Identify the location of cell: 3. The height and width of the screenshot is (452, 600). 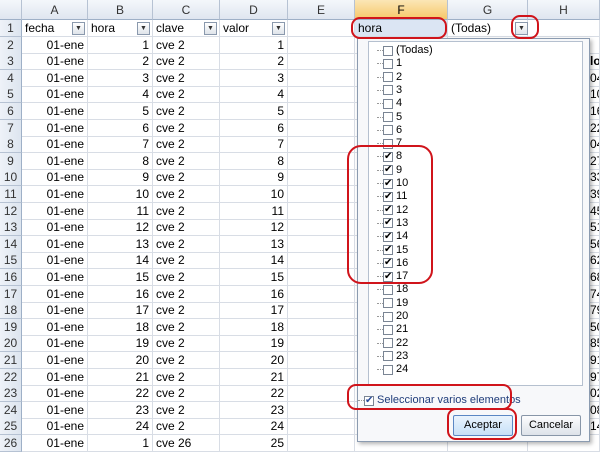
(120, 78).